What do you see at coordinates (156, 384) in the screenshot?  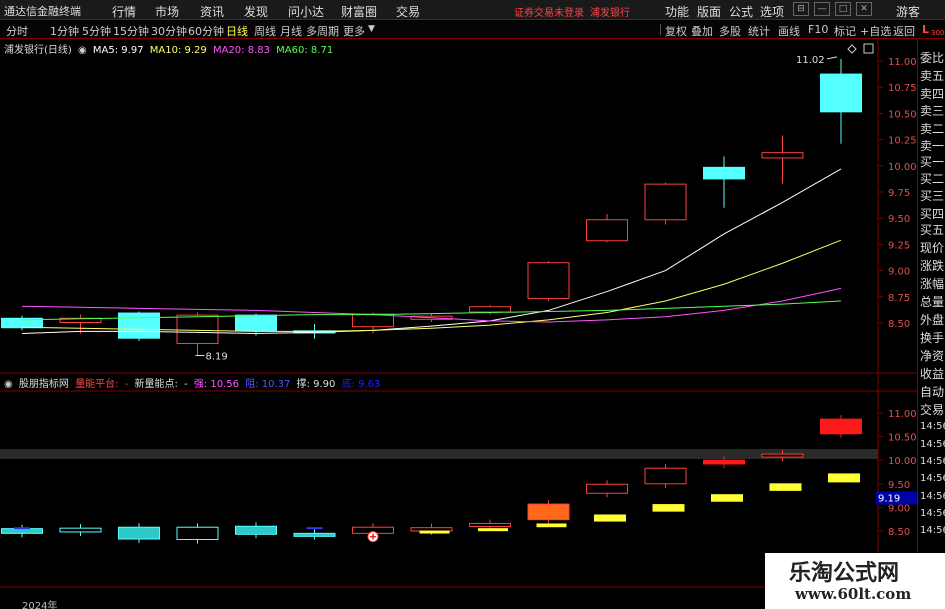 I see `indicator-newpoint-label: 新量能点:` at bounding box center [156, 384].